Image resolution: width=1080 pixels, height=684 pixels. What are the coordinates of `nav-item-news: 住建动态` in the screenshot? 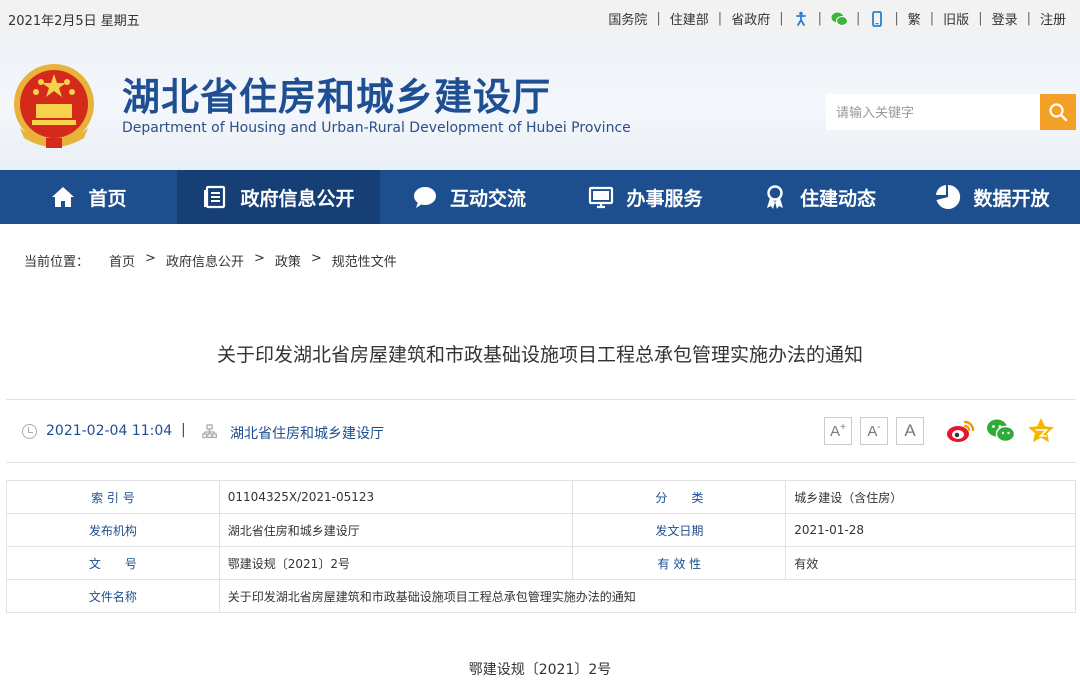 It's located at (819, 197).